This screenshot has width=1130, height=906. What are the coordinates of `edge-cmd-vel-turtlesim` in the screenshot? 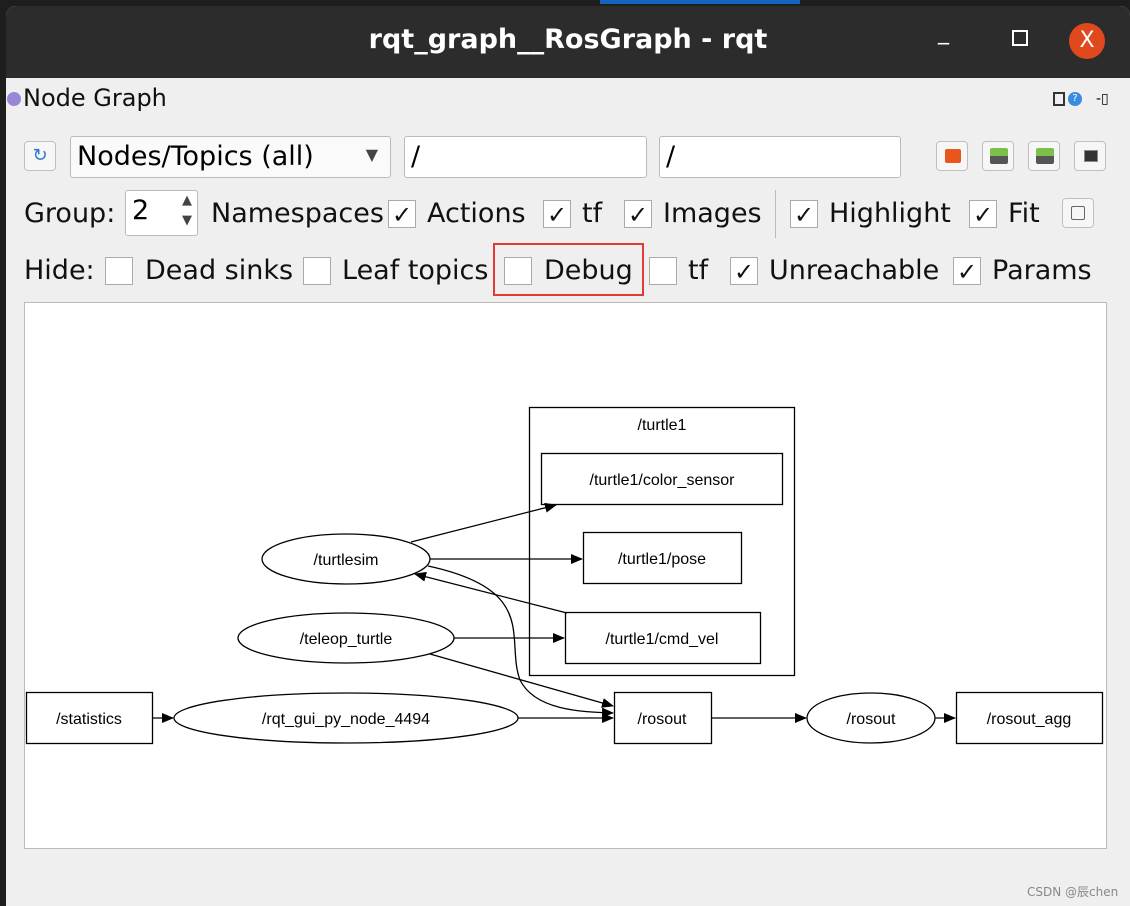 It's located at (491, 592).